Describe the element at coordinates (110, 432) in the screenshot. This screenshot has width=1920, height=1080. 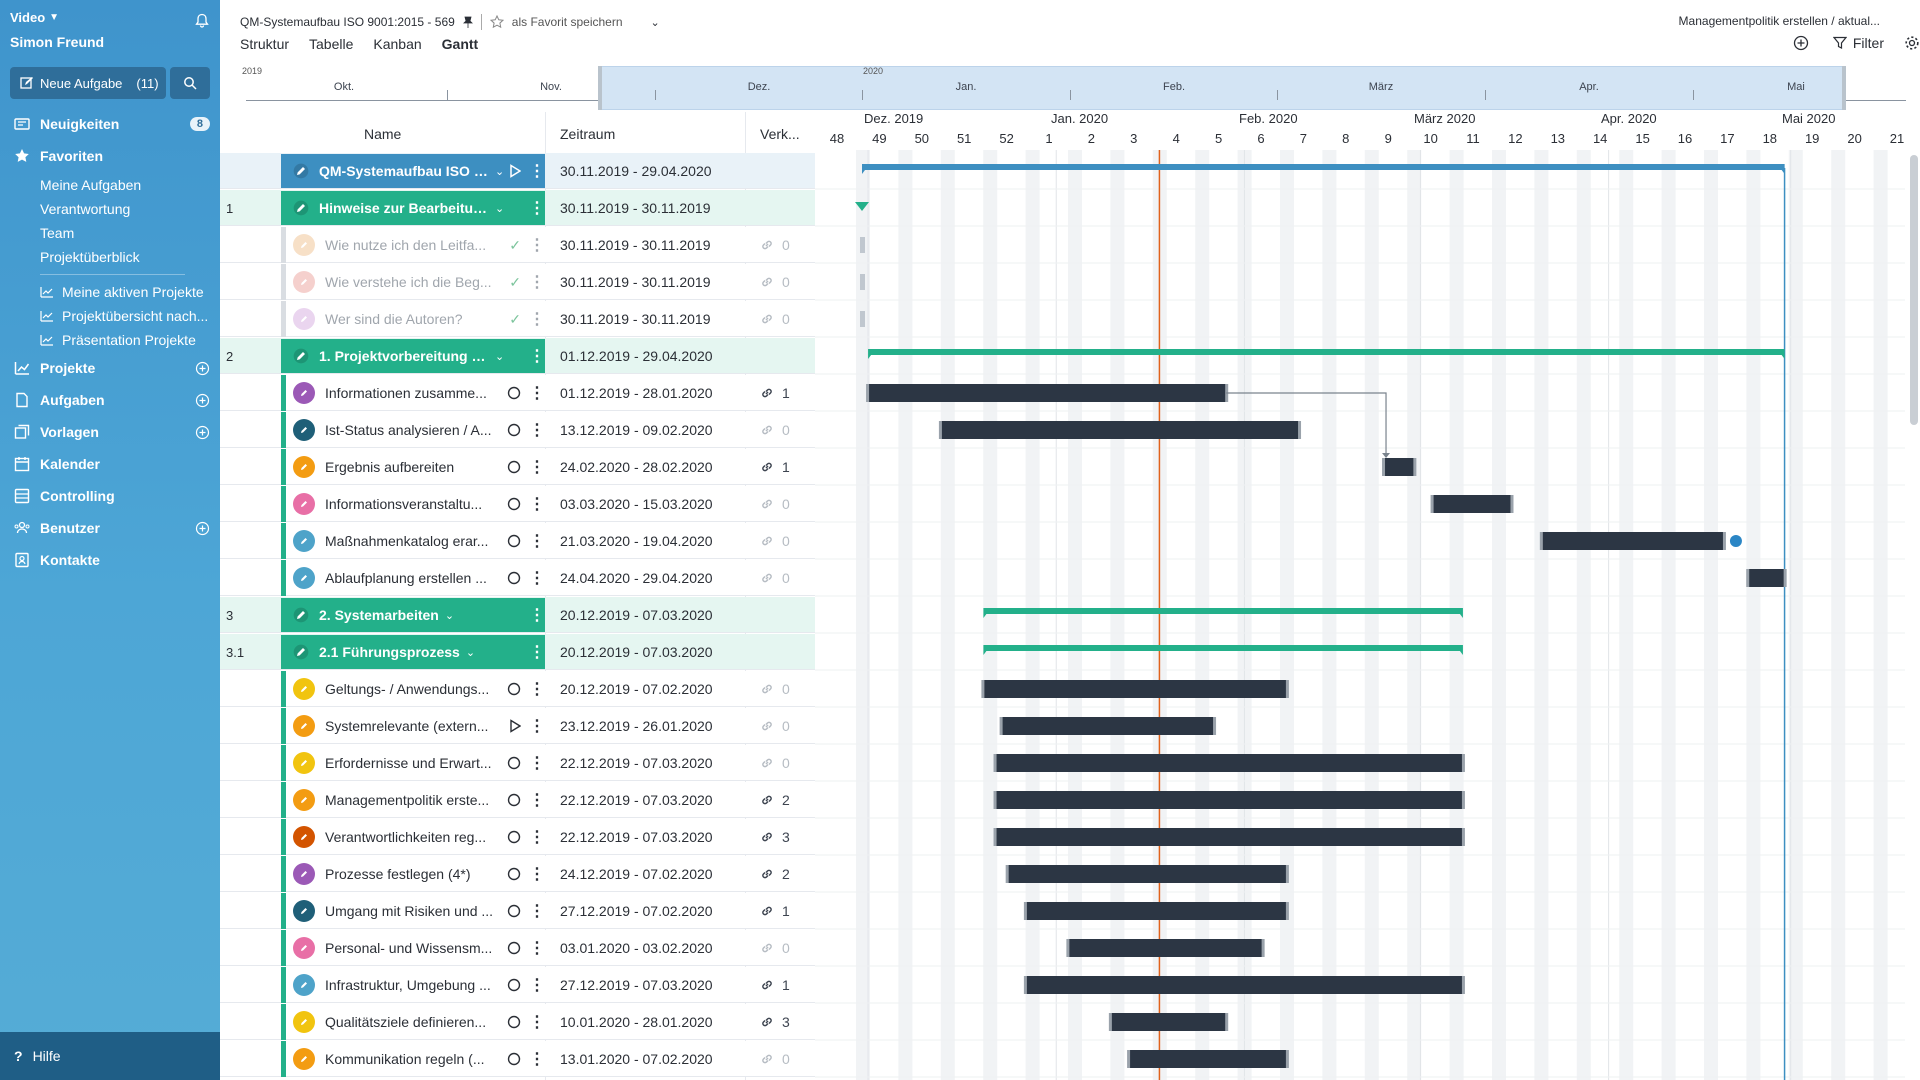
I see `sidebar-item-vorlagen: Vorlagen` at that location.